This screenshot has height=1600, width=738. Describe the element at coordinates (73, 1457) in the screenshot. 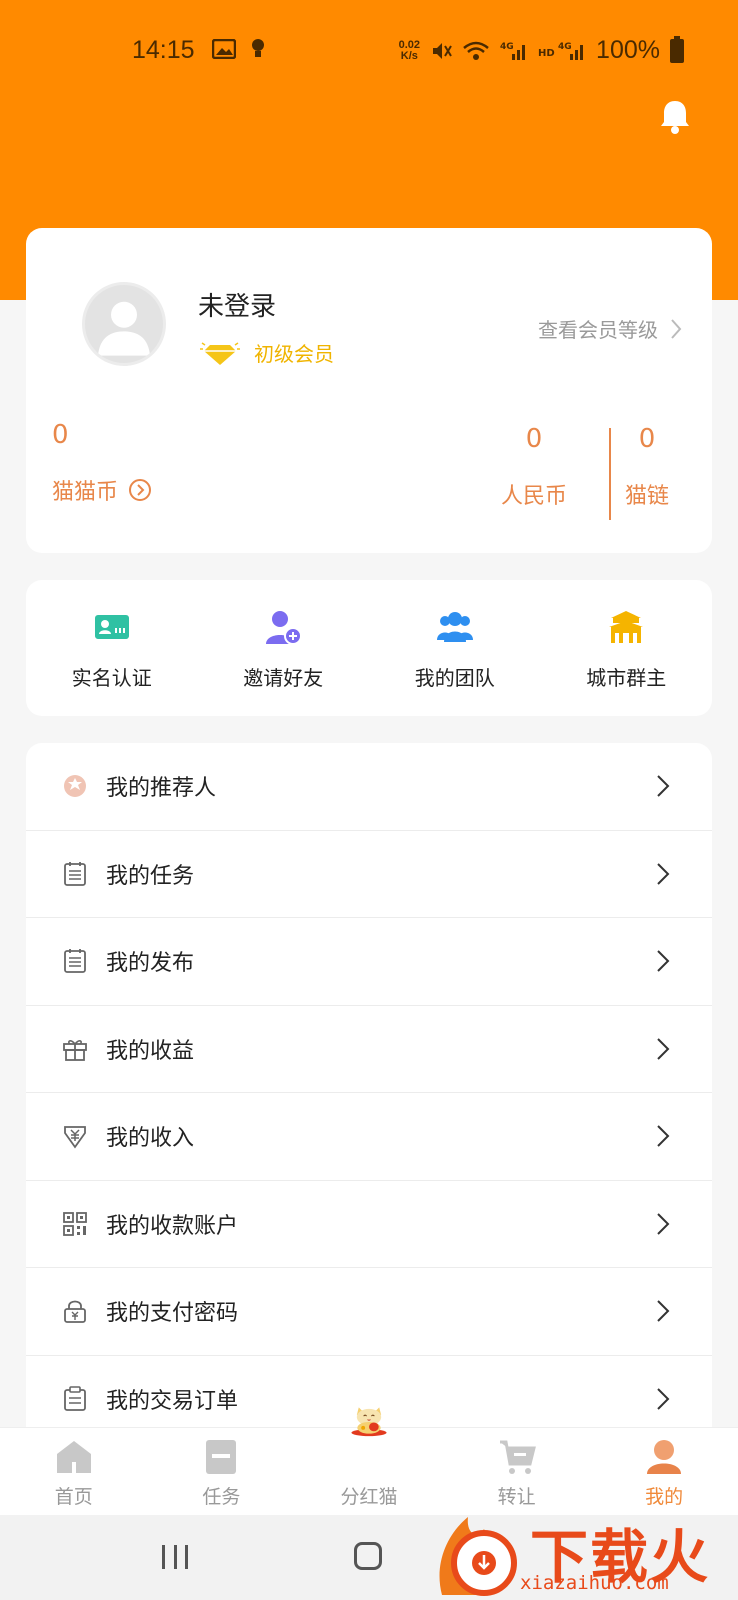

I see `home-icon` at that location.